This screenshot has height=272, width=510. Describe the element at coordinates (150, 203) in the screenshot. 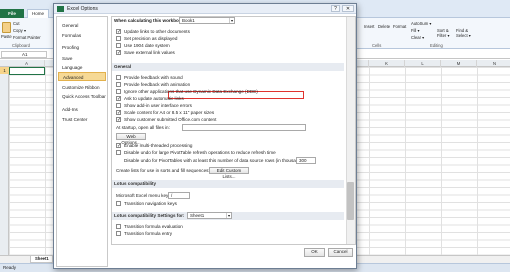

I see `nav-keys-label: Transition navigation keys` at that location.